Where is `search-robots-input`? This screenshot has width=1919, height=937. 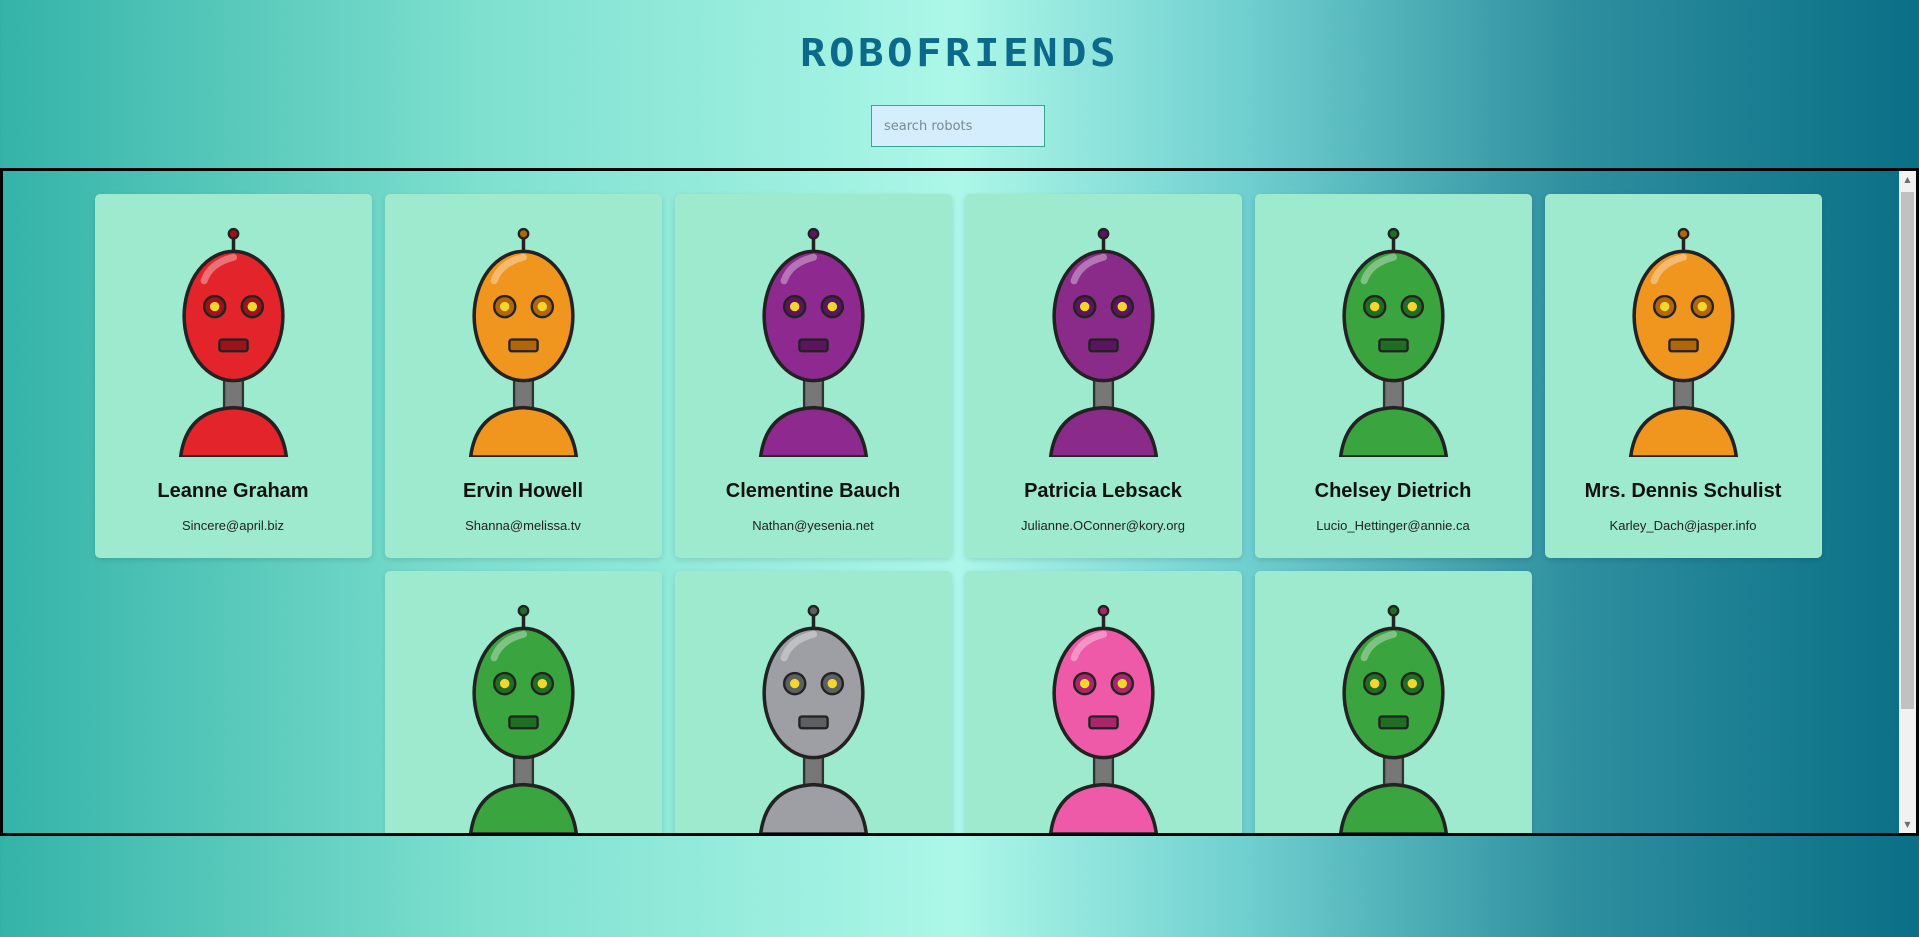
search-robots-input is located at coordinates (958, 126).